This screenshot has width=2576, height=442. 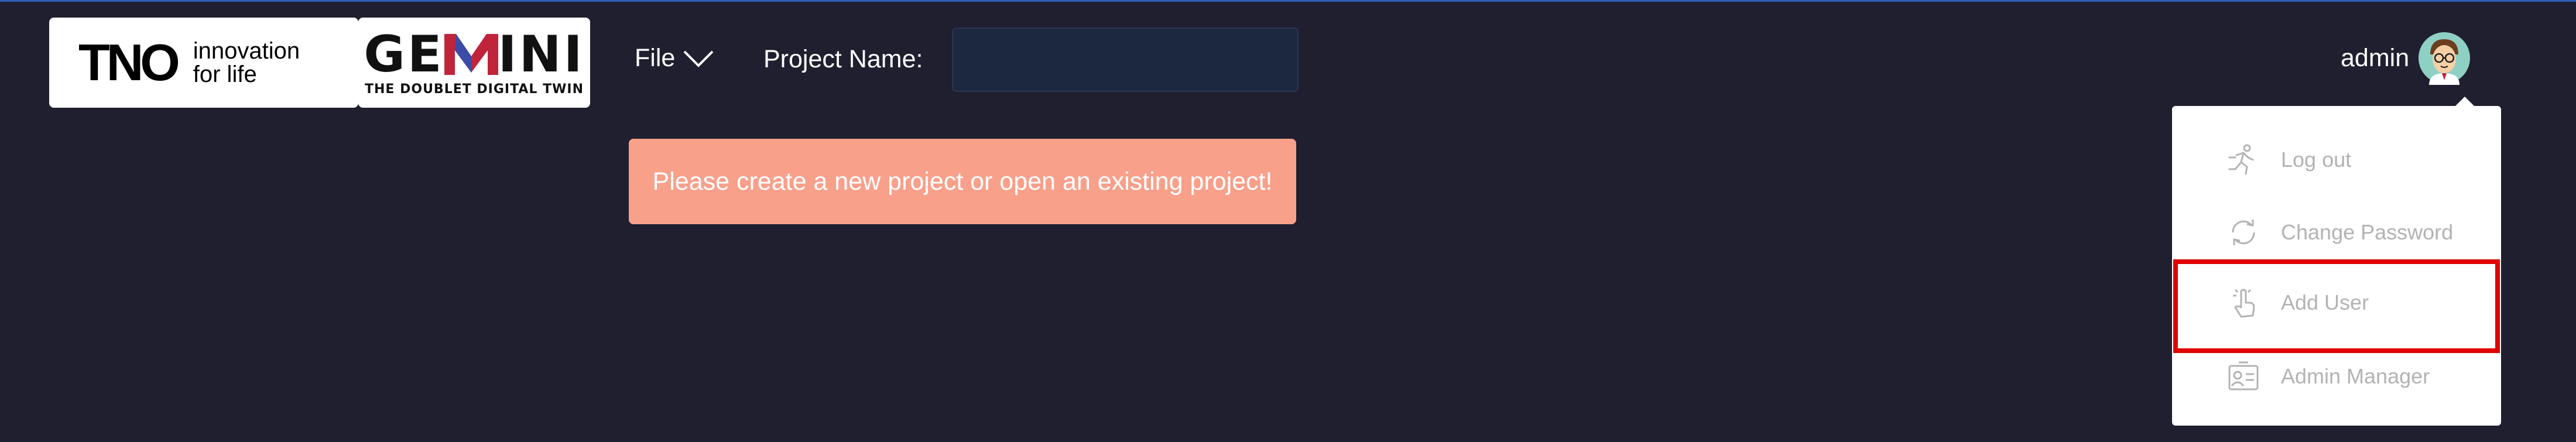 I want to click on gemini-logo-word: GE INI, so click(x=474, y=54).